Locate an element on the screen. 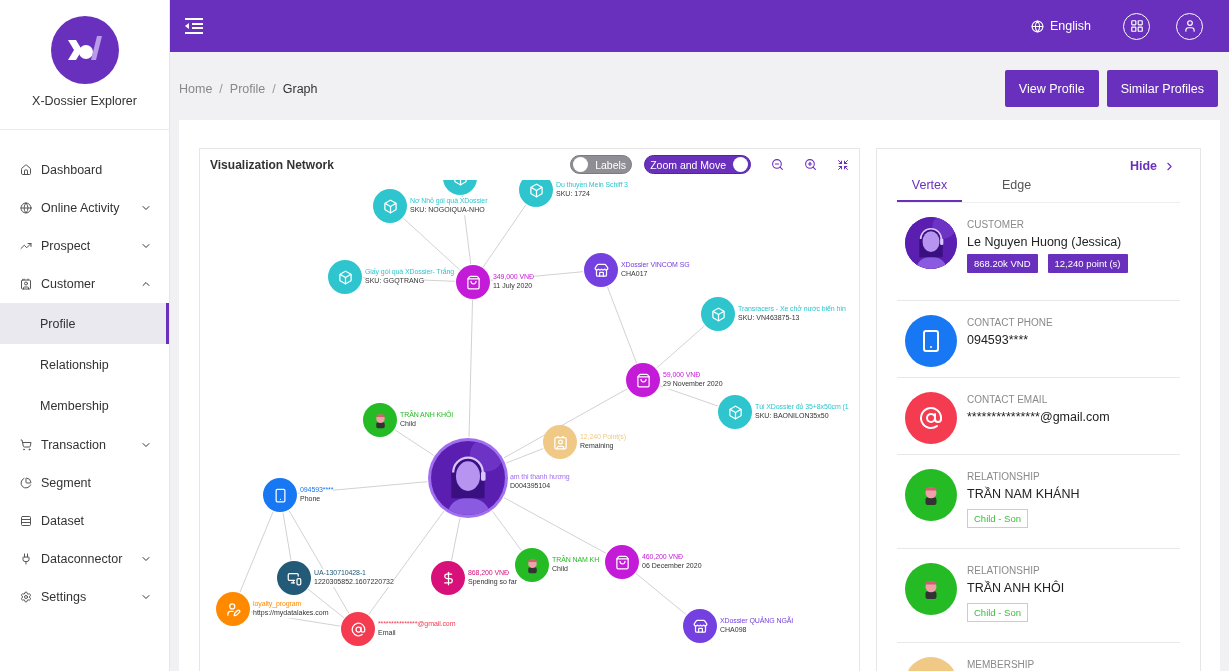 This screenshot has width=1229, height=671. language-selector: English is located at coordinates (1061, 26).